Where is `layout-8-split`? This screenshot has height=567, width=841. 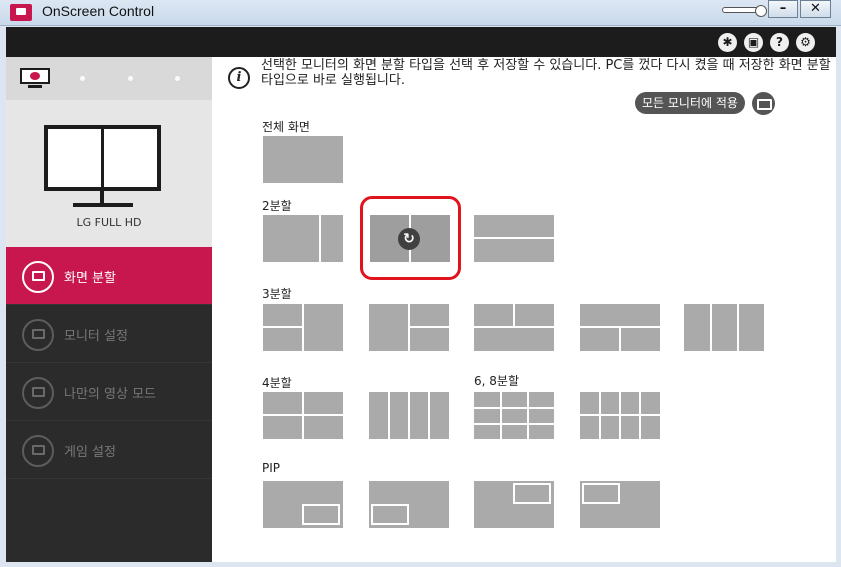
layout-8-split is located at coordinates (620, 415).